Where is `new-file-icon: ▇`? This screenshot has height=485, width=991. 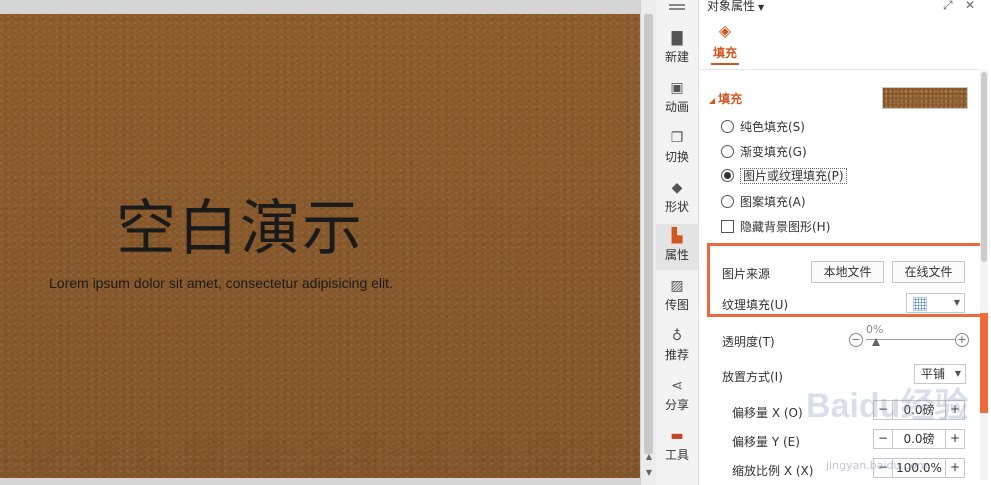 new-file-icon: ▇ is located at coordinates (677, 38).